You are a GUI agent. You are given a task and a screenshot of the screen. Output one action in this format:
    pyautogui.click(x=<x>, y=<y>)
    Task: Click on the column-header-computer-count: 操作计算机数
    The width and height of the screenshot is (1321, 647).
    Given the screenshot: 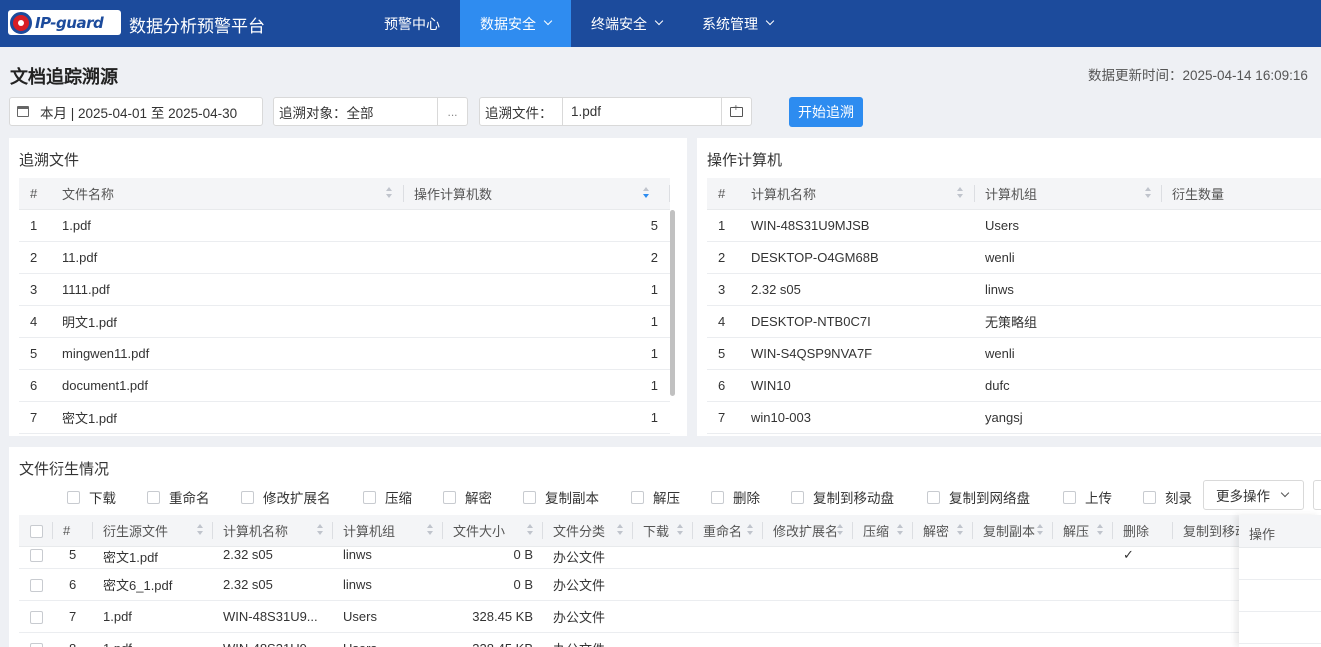 What is the action you would take?
    pyautogui.click(x=537, y=194)
    